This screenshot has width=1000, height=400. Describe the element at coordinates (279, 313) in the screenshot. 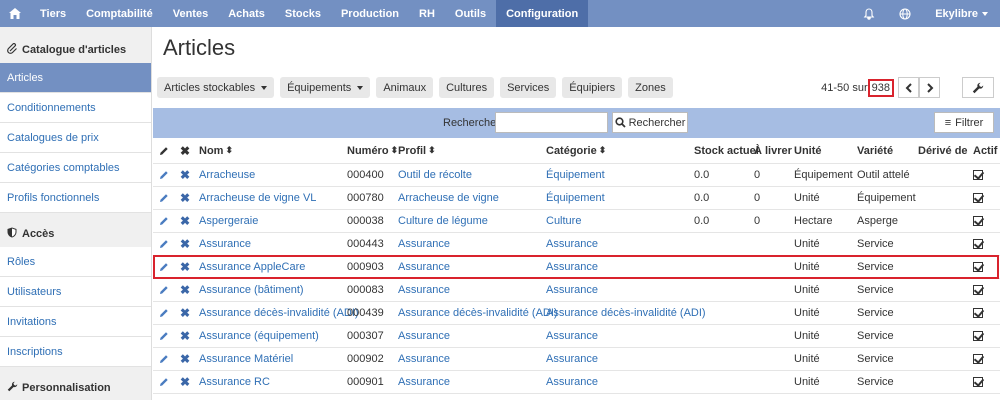

I see `cell-nom: Assurance décès-invalidité (ADI)` at that location.